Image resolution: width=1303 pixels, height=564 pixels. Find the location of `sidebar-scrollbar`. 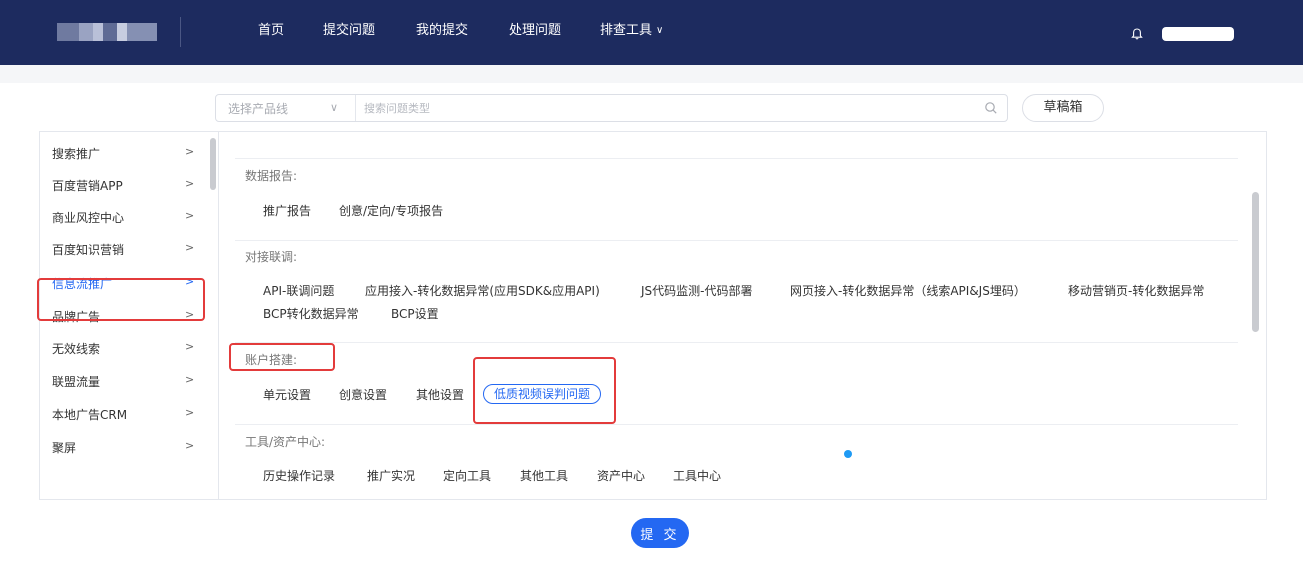

sidebar-scrollbar is located at coordinates (213, 164).